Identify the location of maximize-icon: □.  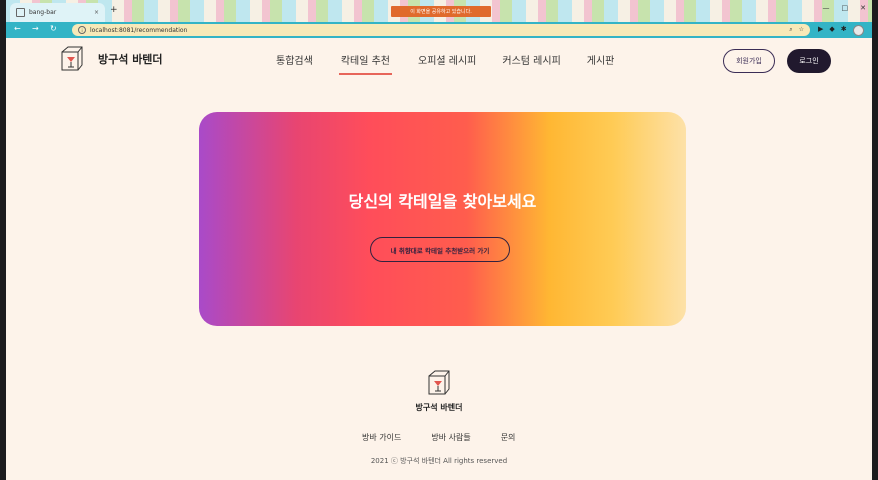
(845, 8).